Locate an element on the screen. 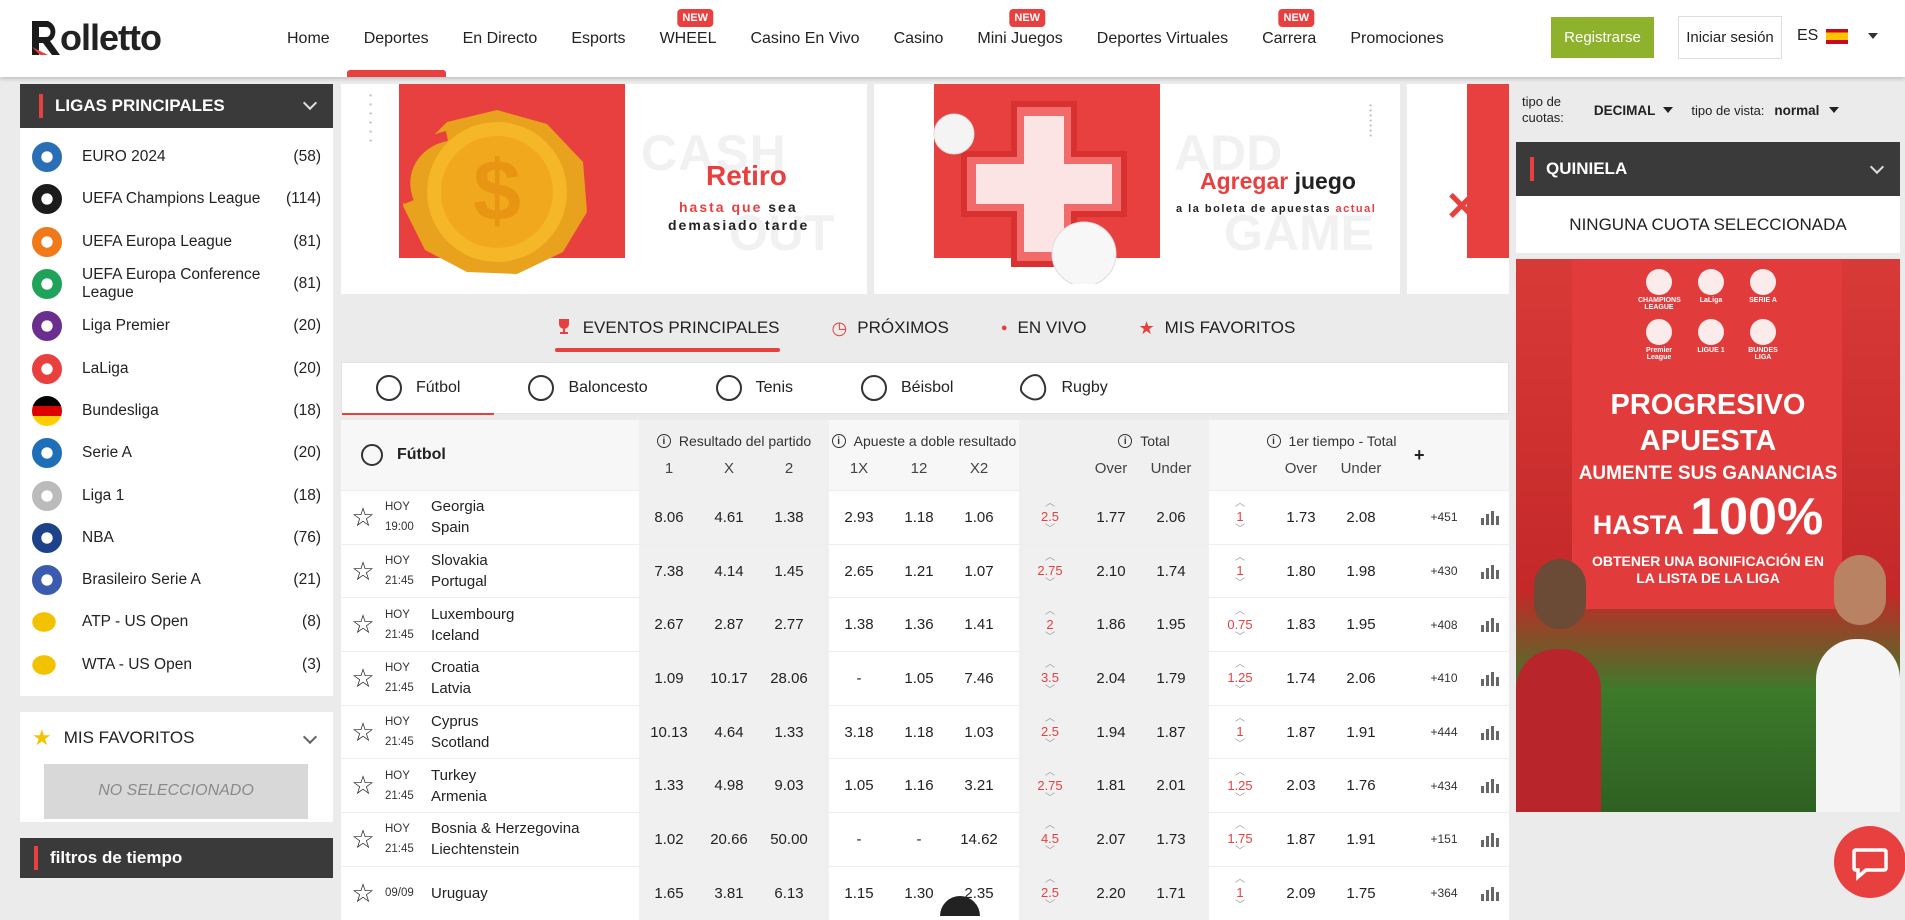 This screenshot has width=1905, height=920. odds-cell: 1.36 is located at coordinates (919, 624).